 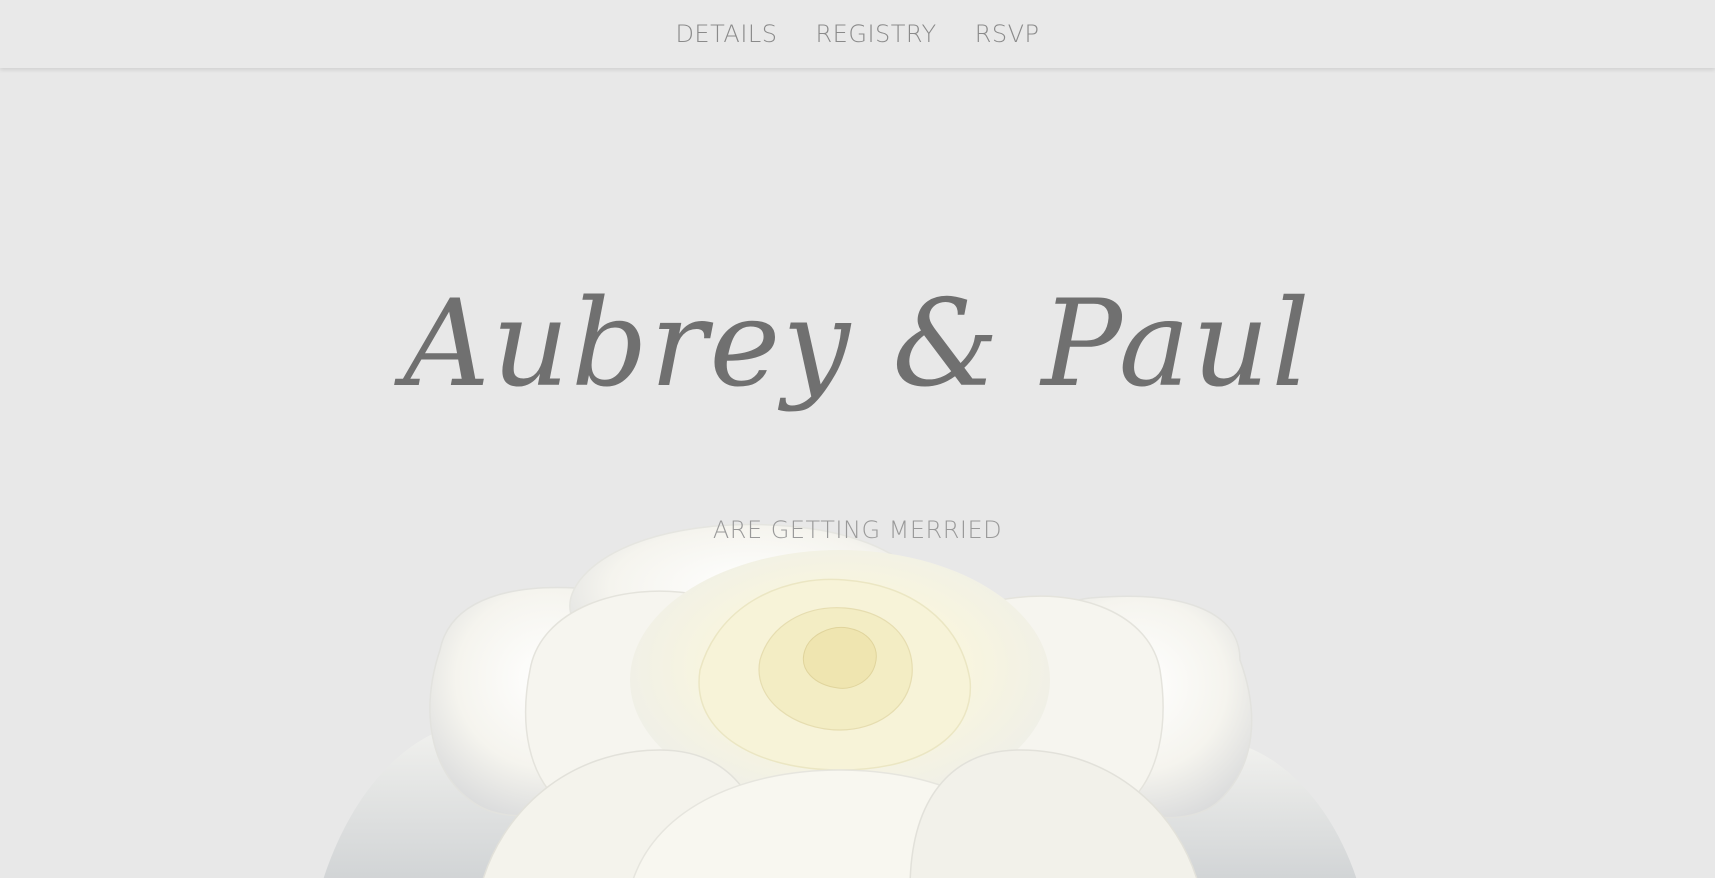 I want to click on couple-names-title: Aubrey & Paul, so click(x=857, y=344).